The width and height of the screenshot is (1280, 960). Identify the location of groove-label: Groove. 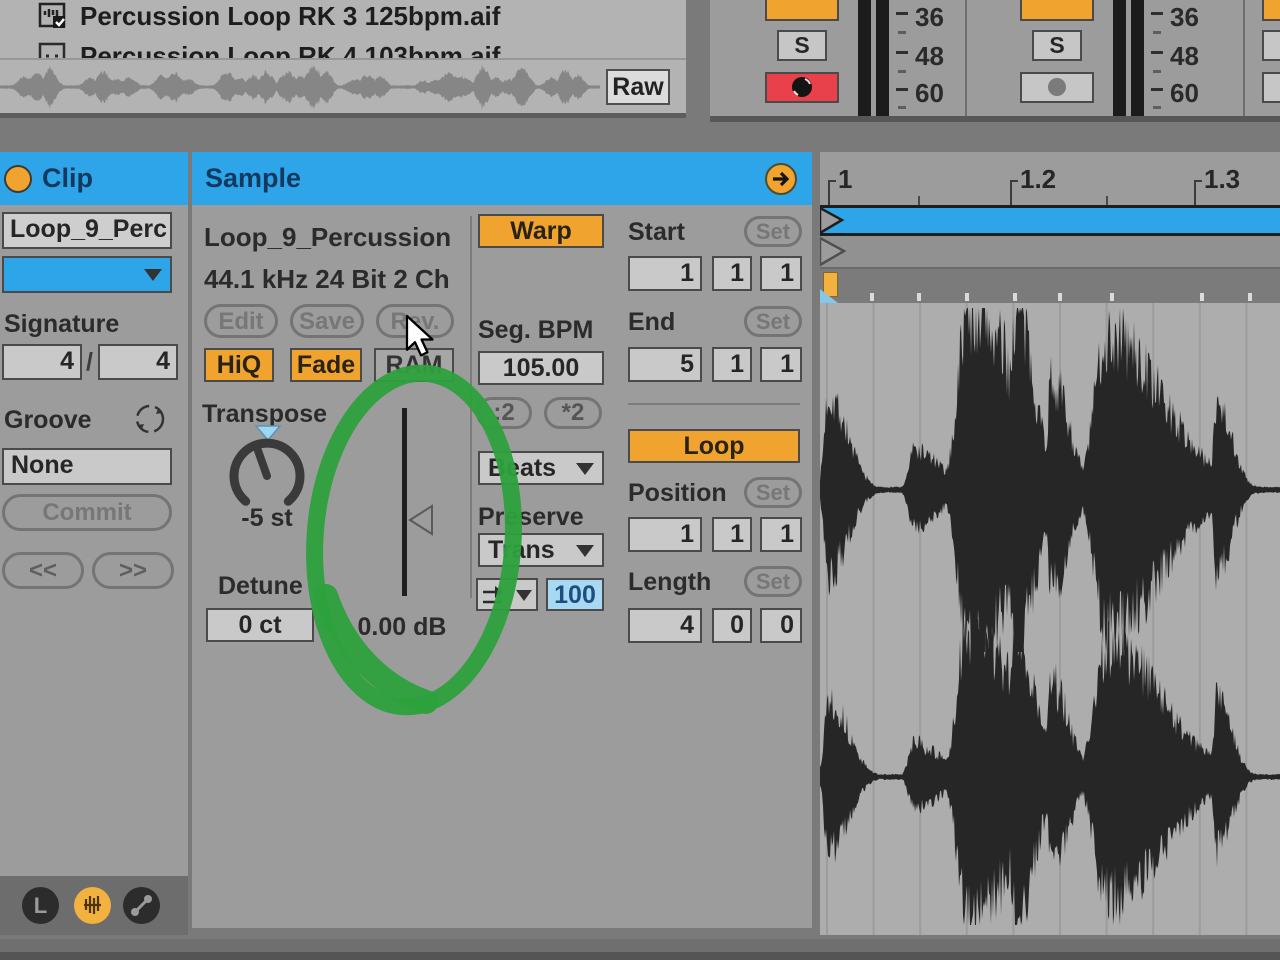
(48, 420).